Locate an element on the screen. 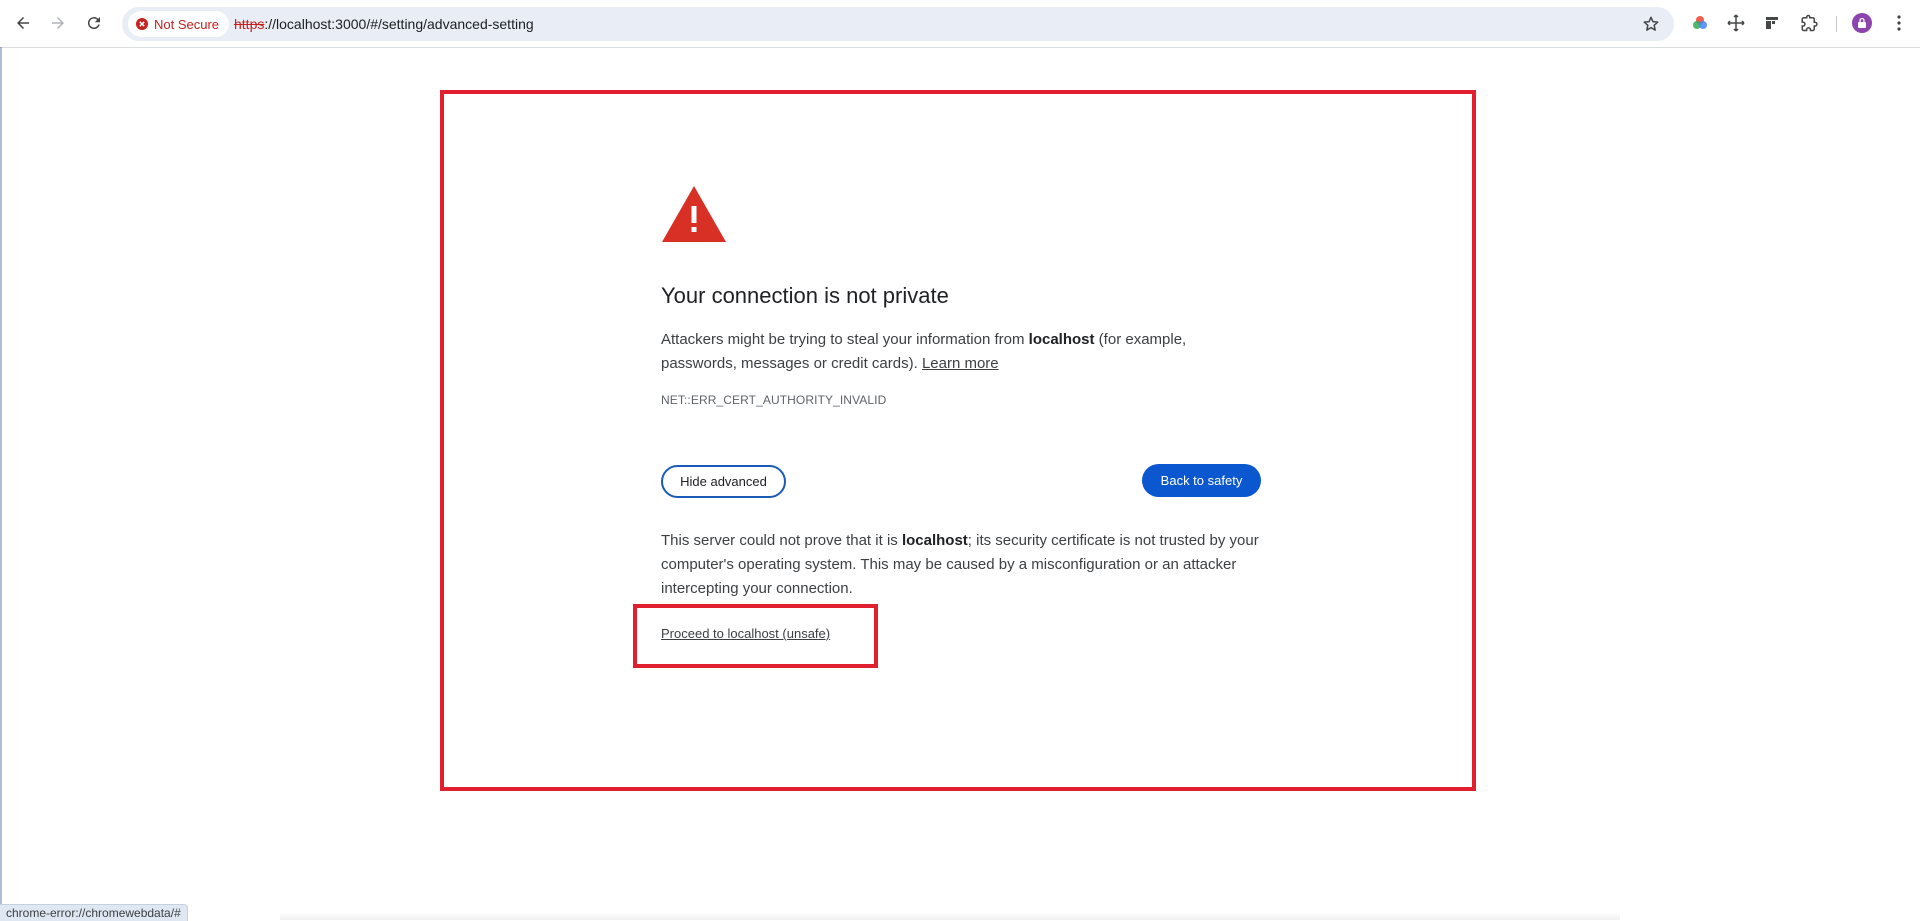  security-chip-label: Not Secure is located at coordinates (187, 24).